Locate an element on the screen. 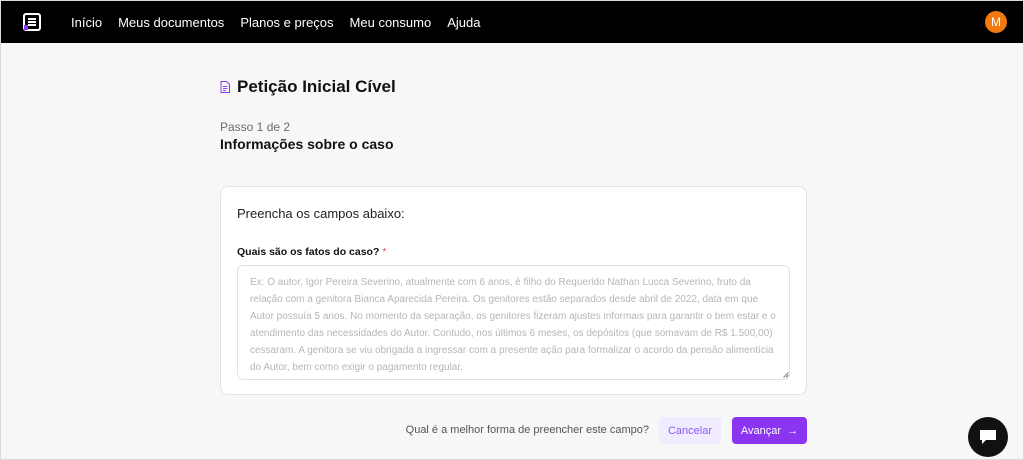 The width and height of the screenshot is (1024, 460). advance-button: Avançar → is located at coordinates (769, 430).